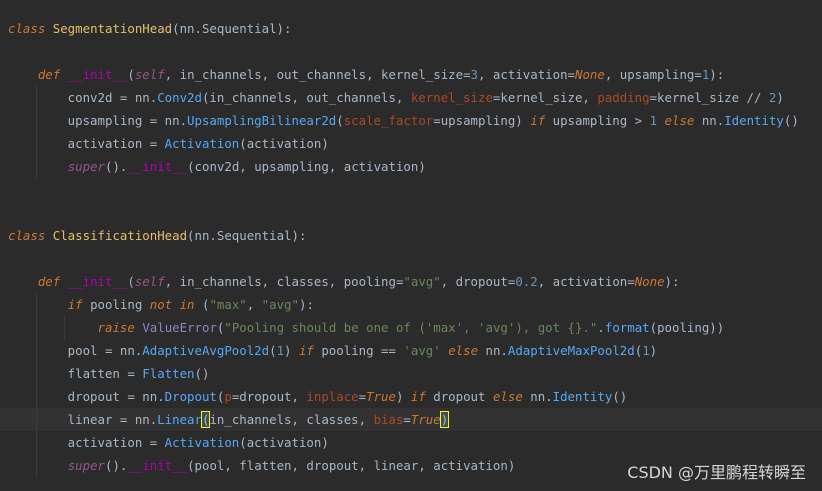  I want to click on code-token: "avg", so click(280, 304).